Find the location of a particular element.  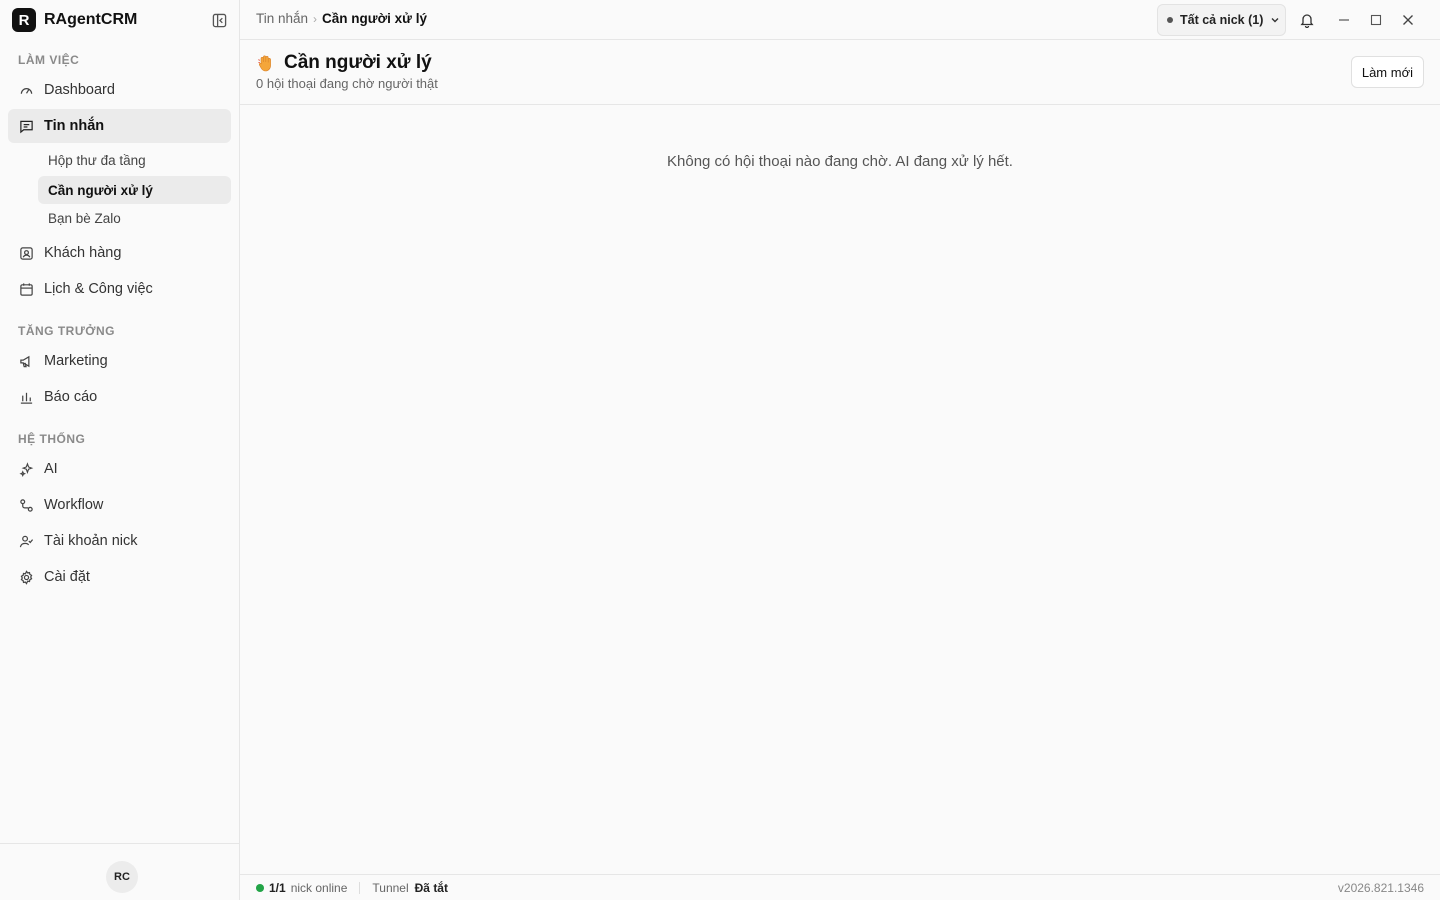

brand-name: RAgentCRM is located at coordinates (91, 19).